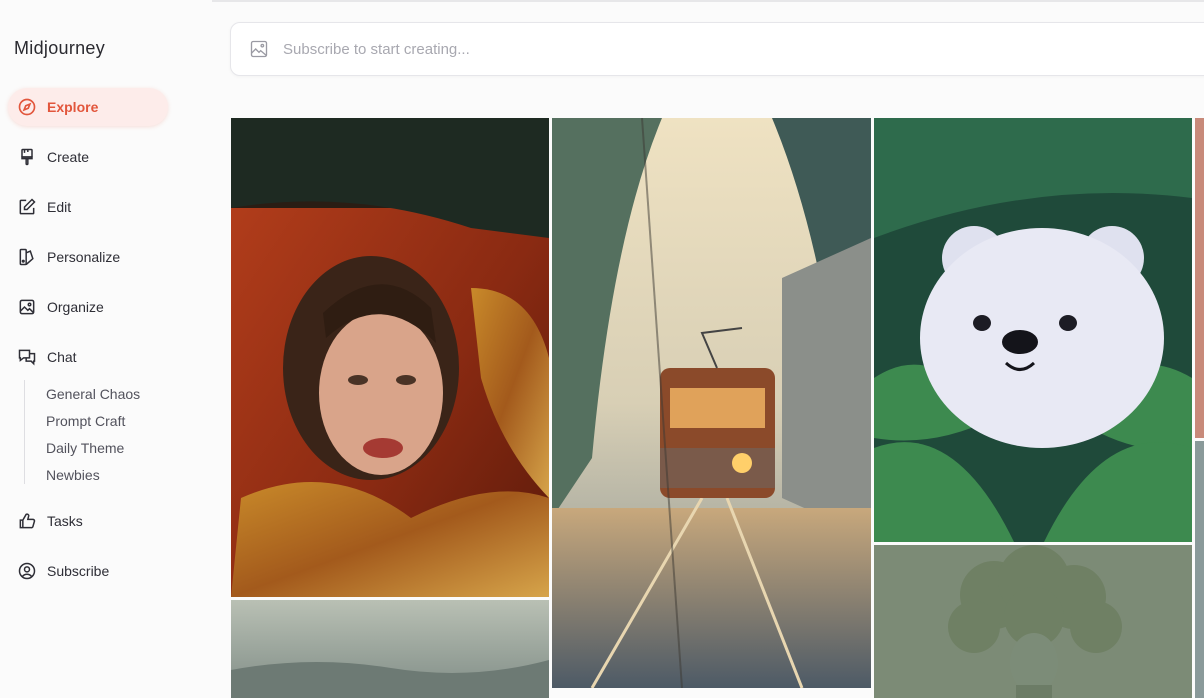 The height and width of the screenshot is (698, 1204). What do you see at coordinates (85, 448) in the screenshot?
I see `chat-room-daily-theme: Daily Theme` at bounding box center [85, 448].